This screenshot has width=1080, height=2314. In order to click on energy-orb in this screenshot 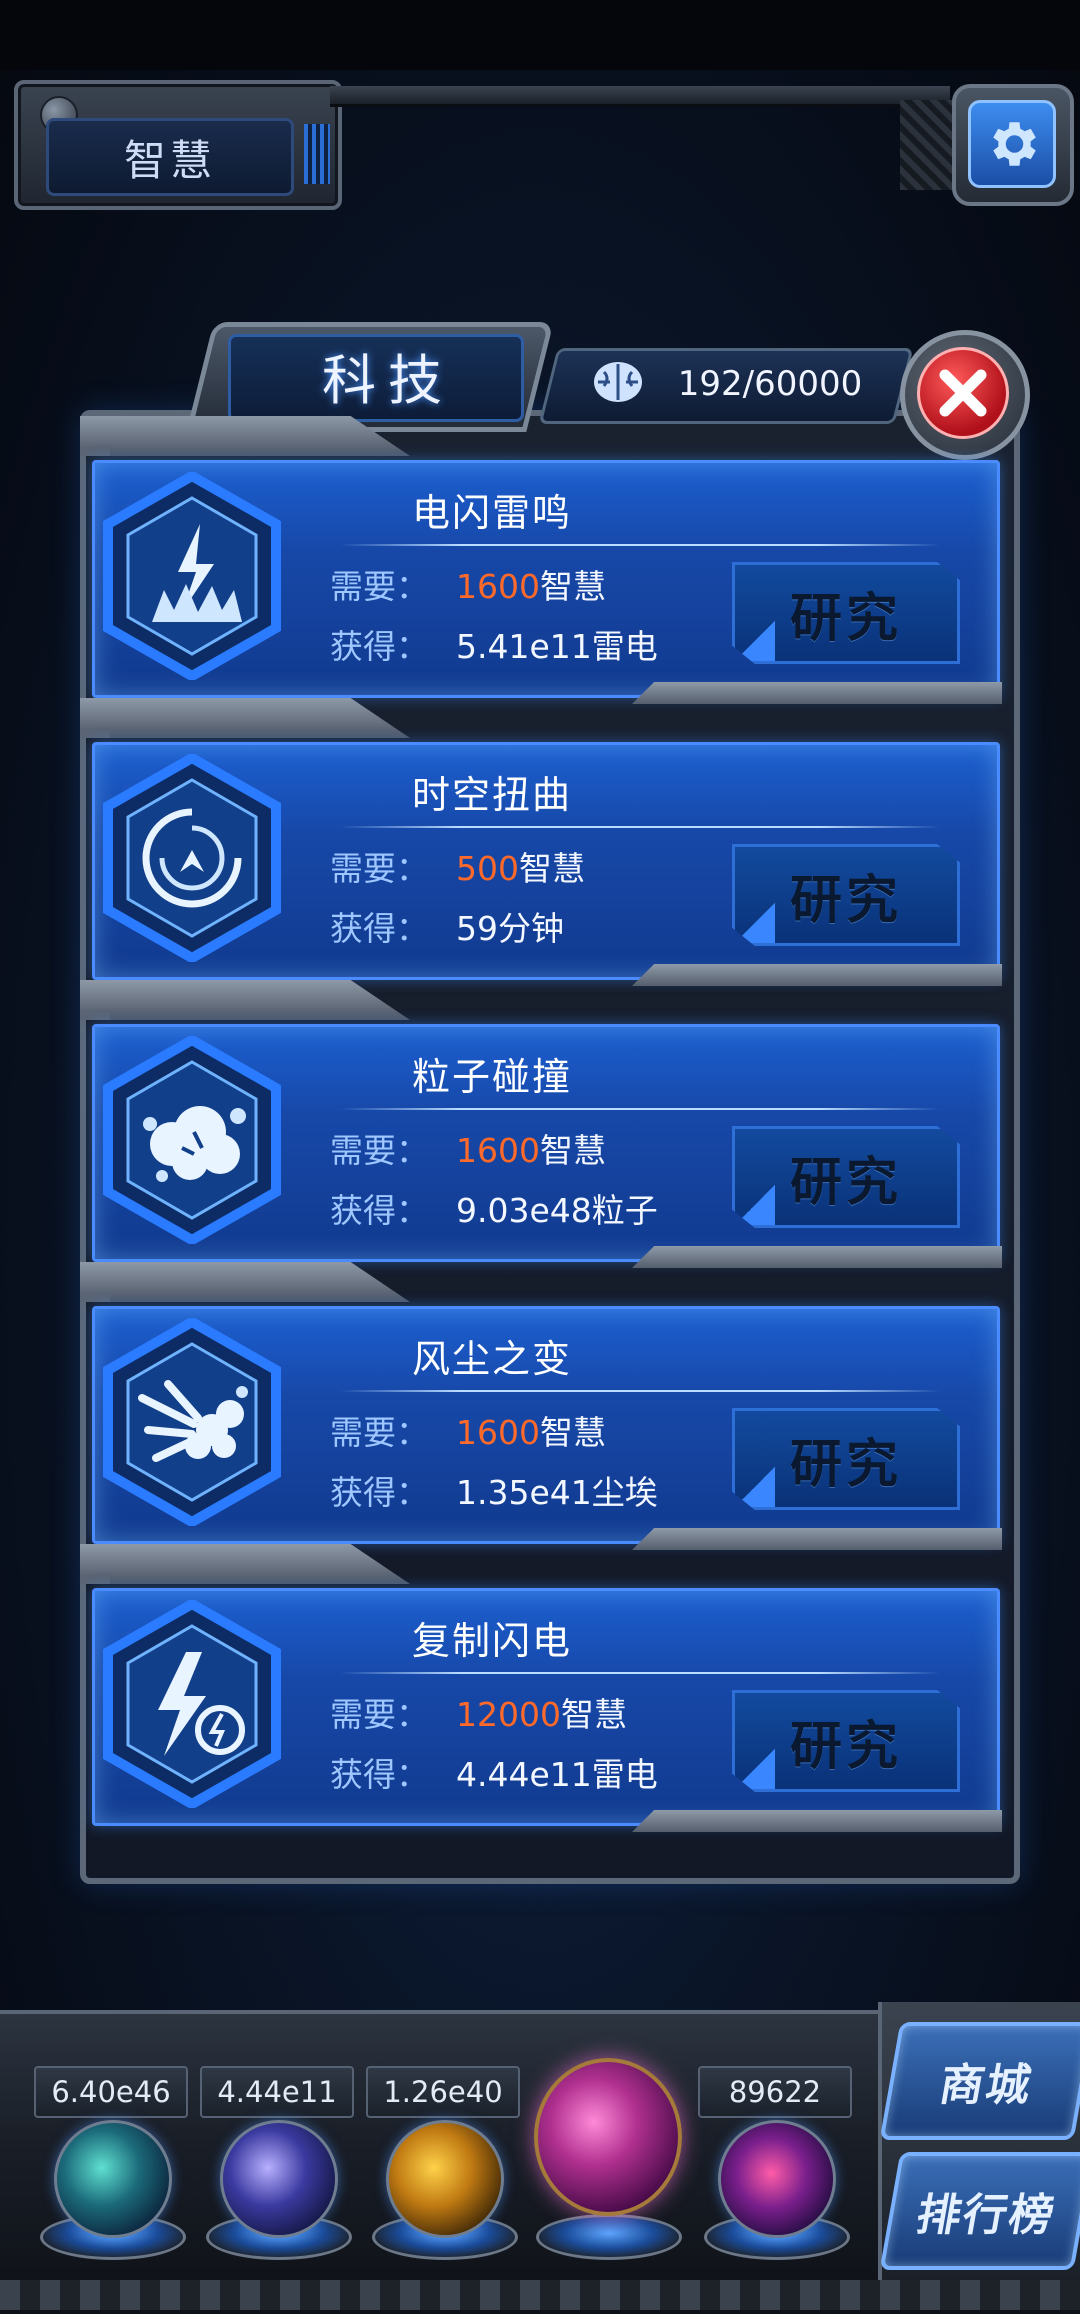, I will do `click(777, 2179)`.